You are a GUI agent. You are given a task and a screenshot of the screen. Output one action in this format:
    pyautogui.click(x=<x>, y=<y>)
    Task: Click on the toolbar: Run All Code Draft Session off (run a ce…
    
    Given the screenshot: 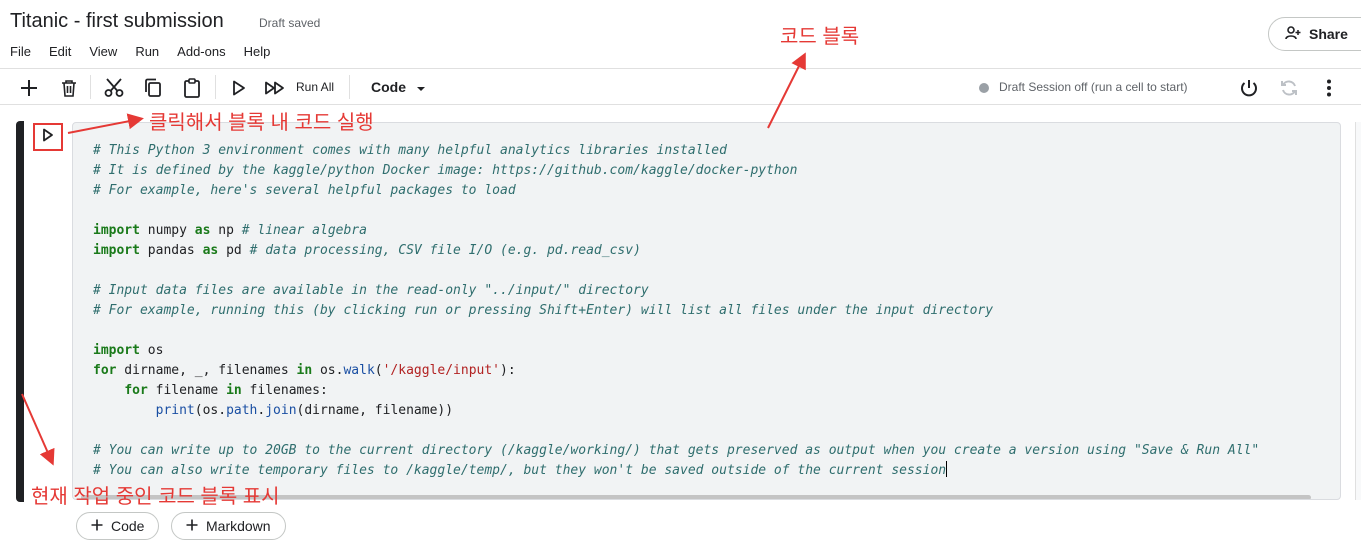 What is the action you would take?
    pyautogui.click(x=680, y=87)
    